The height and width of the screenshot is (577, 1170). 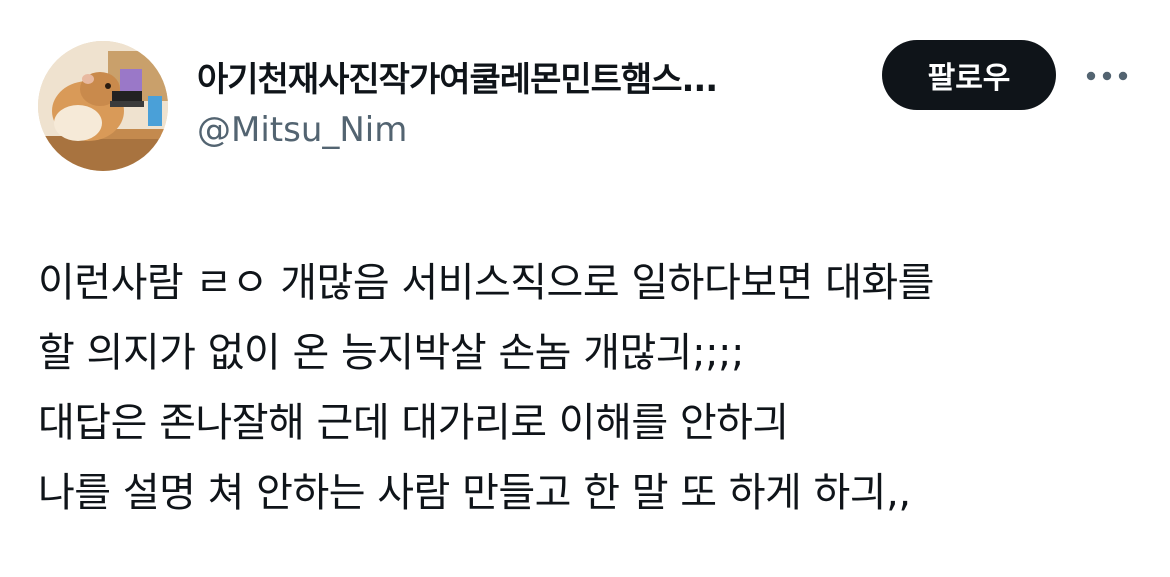 I want to click on more-options-button, so click(x=1107, y=76).